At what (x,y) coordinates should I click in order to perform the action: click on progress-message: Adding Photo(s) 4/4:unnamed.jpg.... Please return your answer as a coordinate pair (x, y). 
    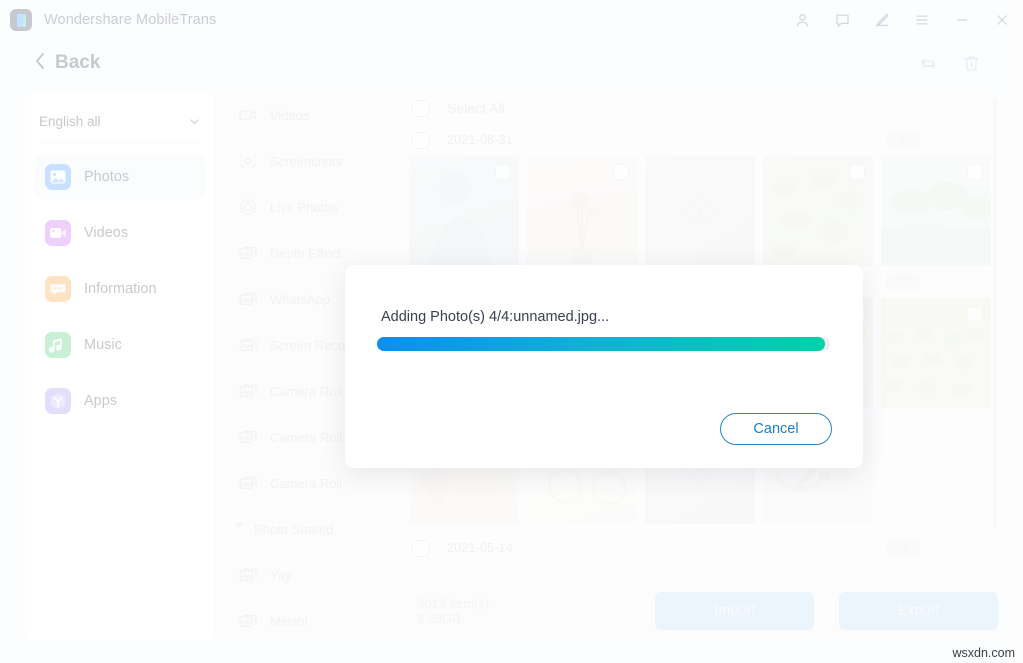
    Looking at the image, I should click on (495, 317).